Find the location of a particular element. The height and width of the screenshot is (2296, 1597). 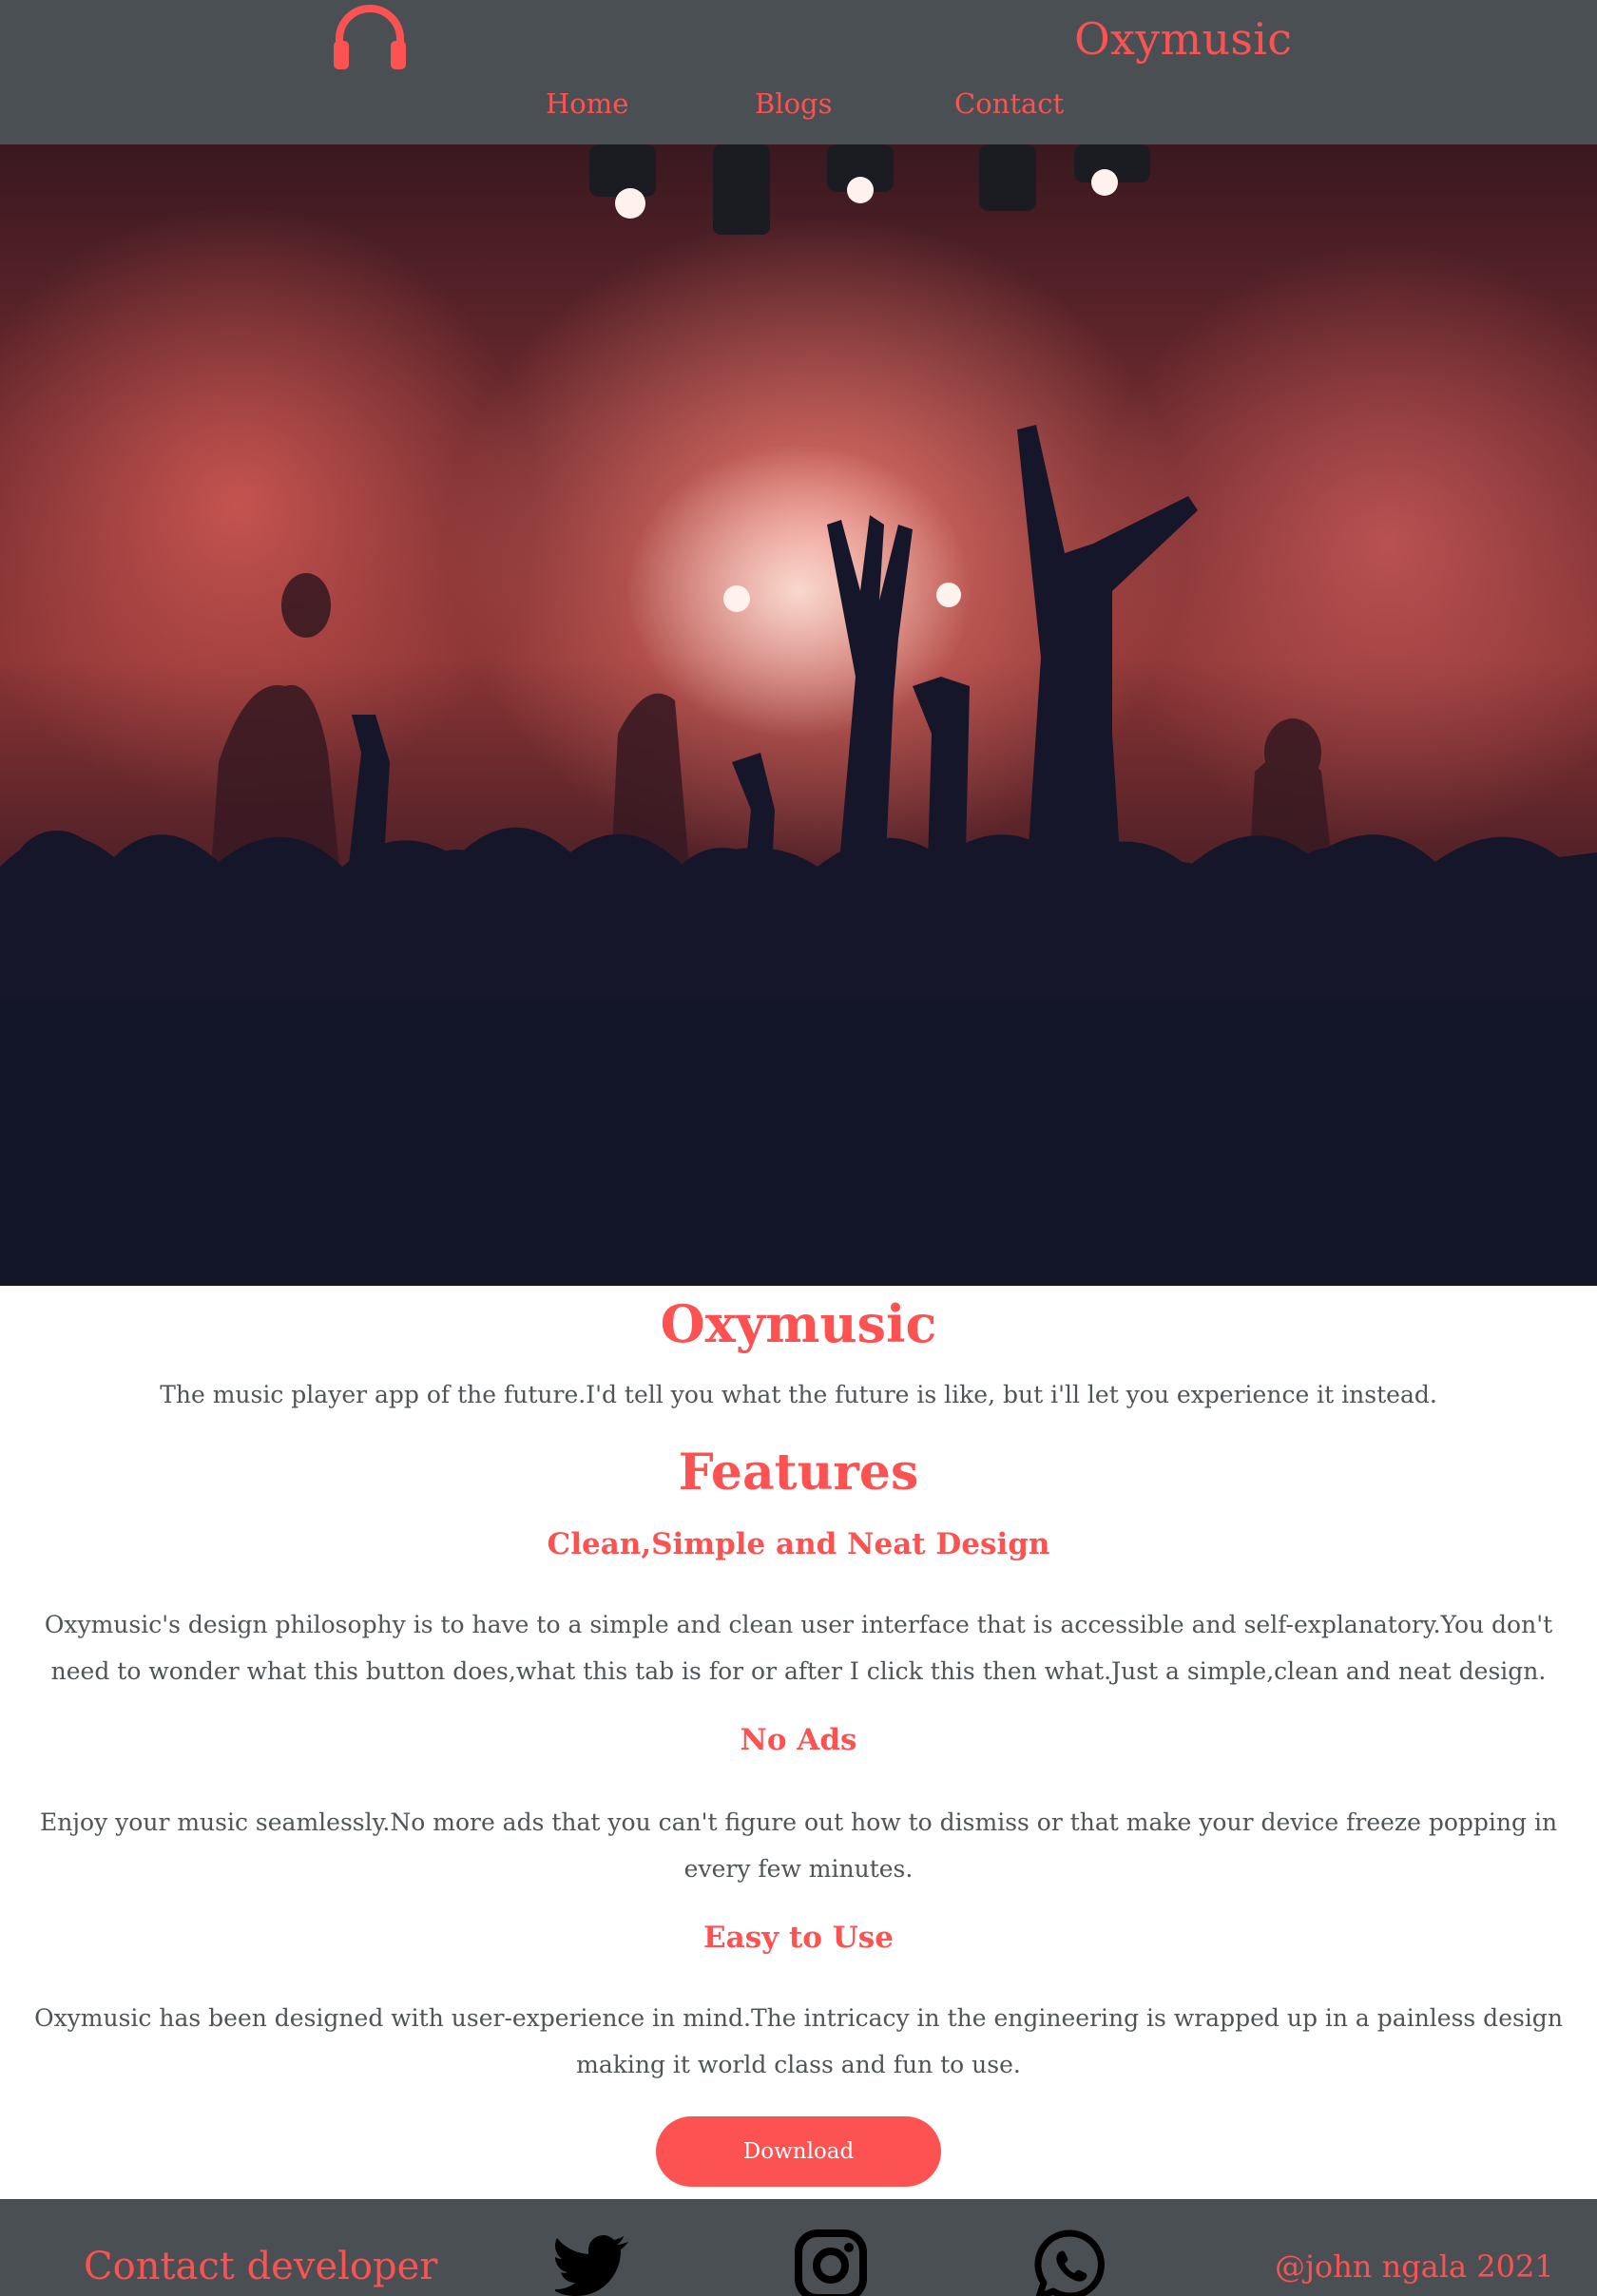

headphones-icon is located at coordinates (370, 37).